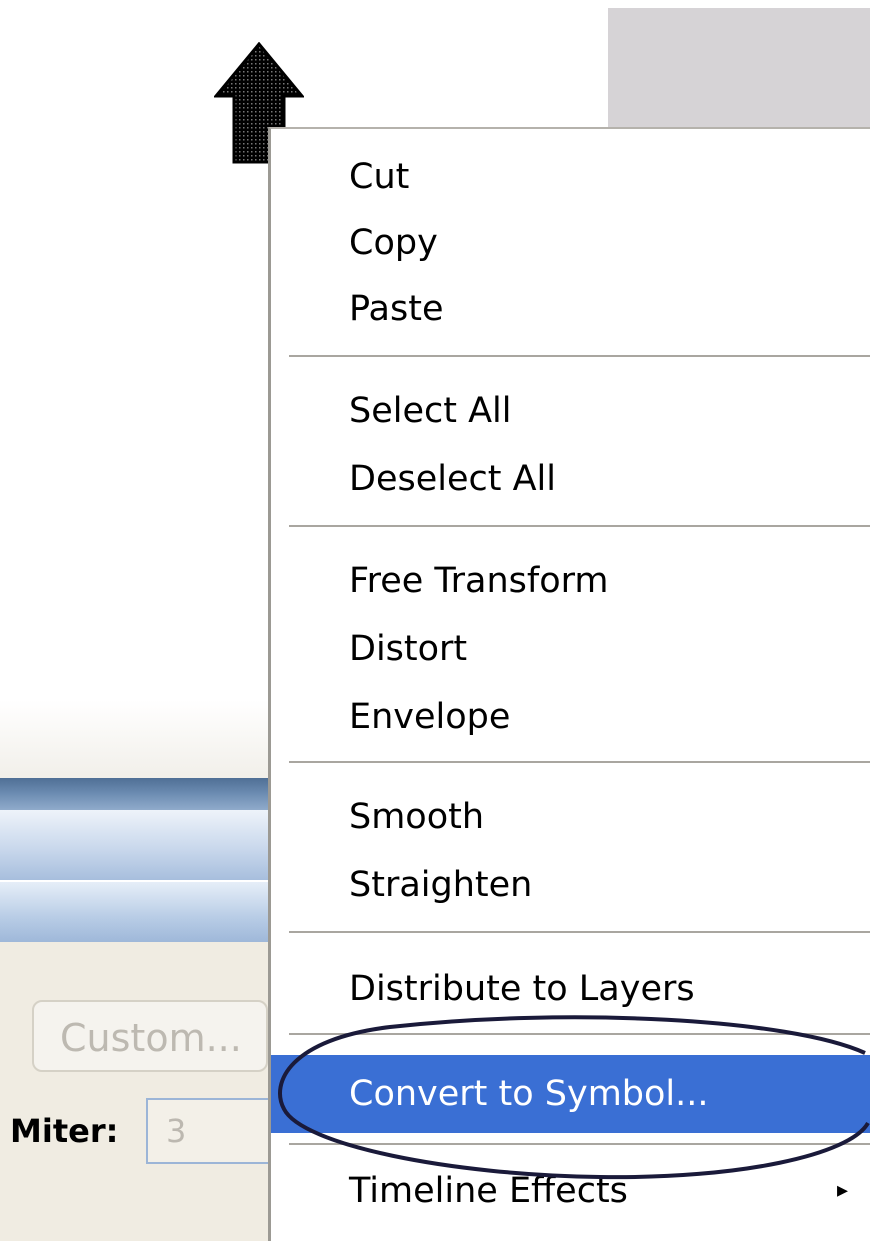 The width and height of the screenshot is (870, 1241). I want to click on menu-item-straighten: Straighten, so click(570, 885).